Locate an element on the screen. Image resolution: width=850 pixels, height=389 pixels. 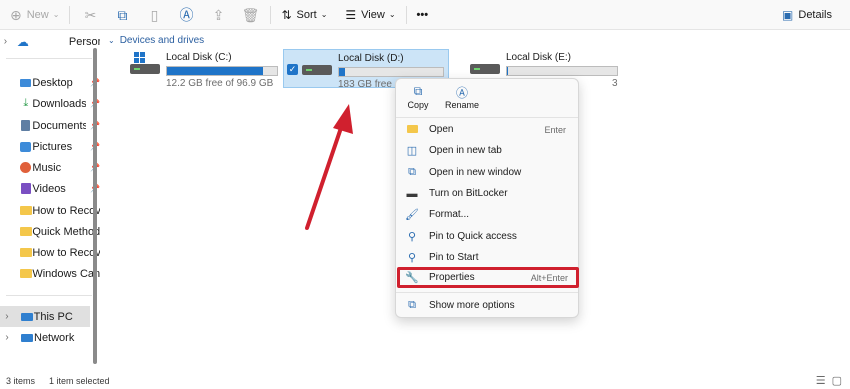
sidebar-item-folder: Quick Methods is located at coordinates (50, 231).